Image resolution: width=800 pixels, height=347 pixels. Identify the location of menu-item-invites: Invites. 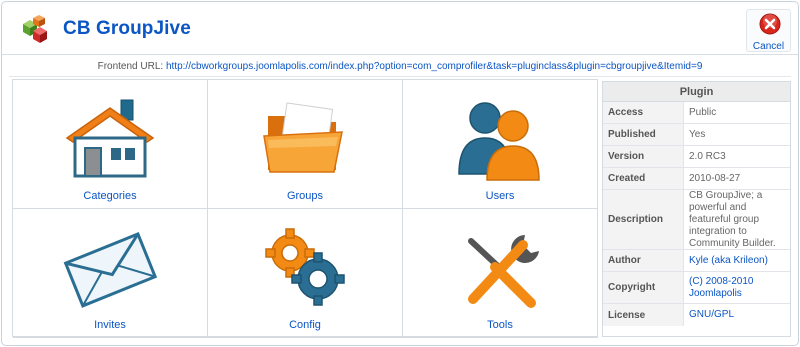
(110, 273).